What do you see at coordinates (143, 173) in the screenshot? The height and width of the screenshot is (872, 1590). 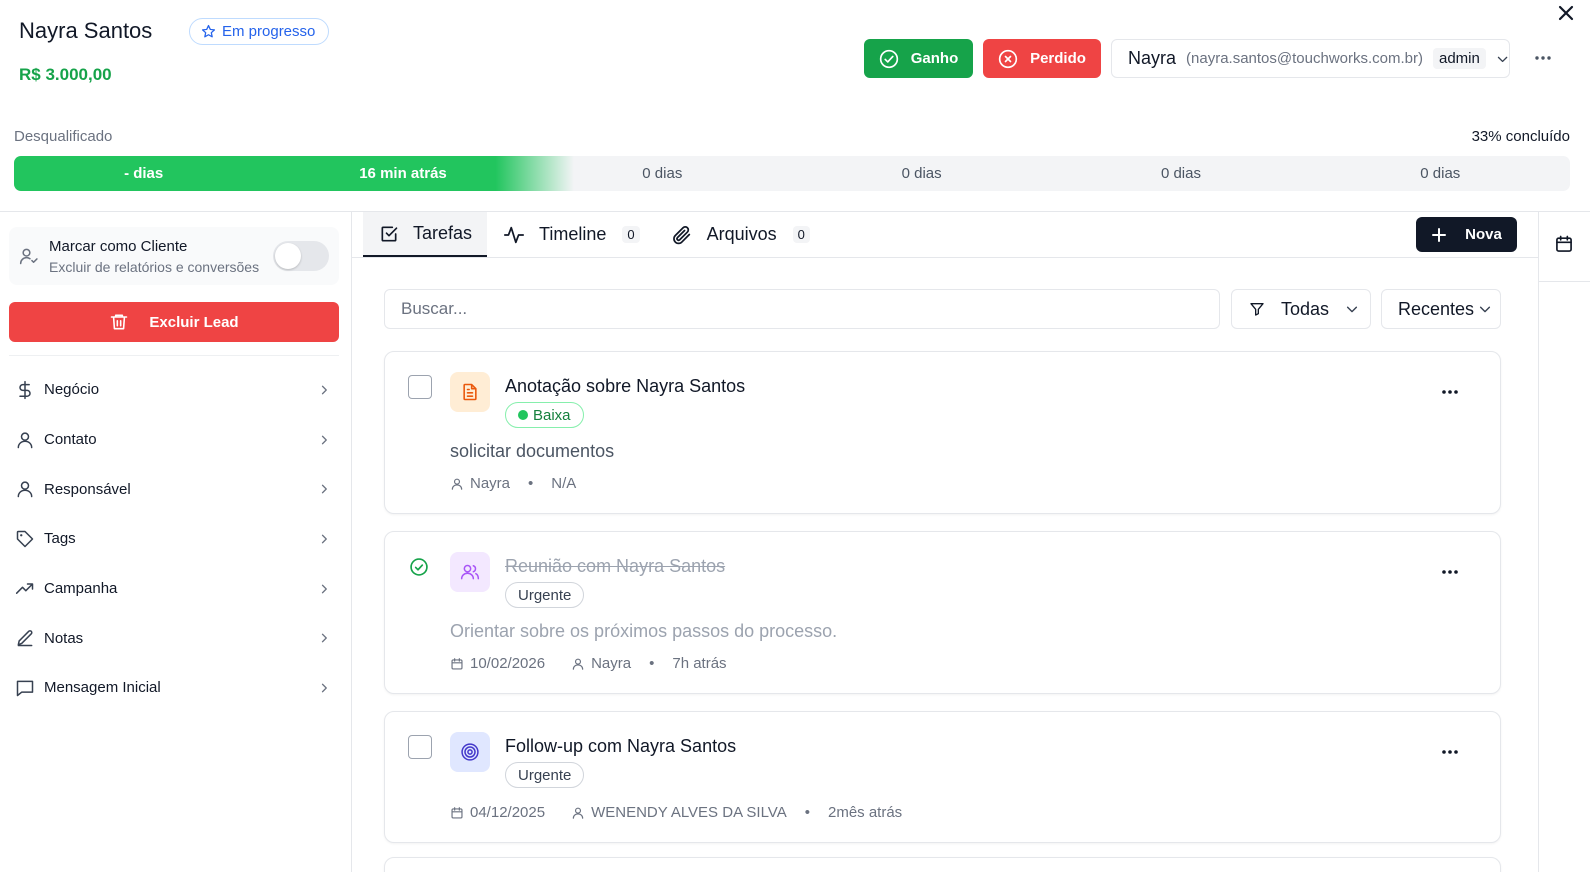 I see `pipeline-stage: - dias` at bounding box center [143, 173].